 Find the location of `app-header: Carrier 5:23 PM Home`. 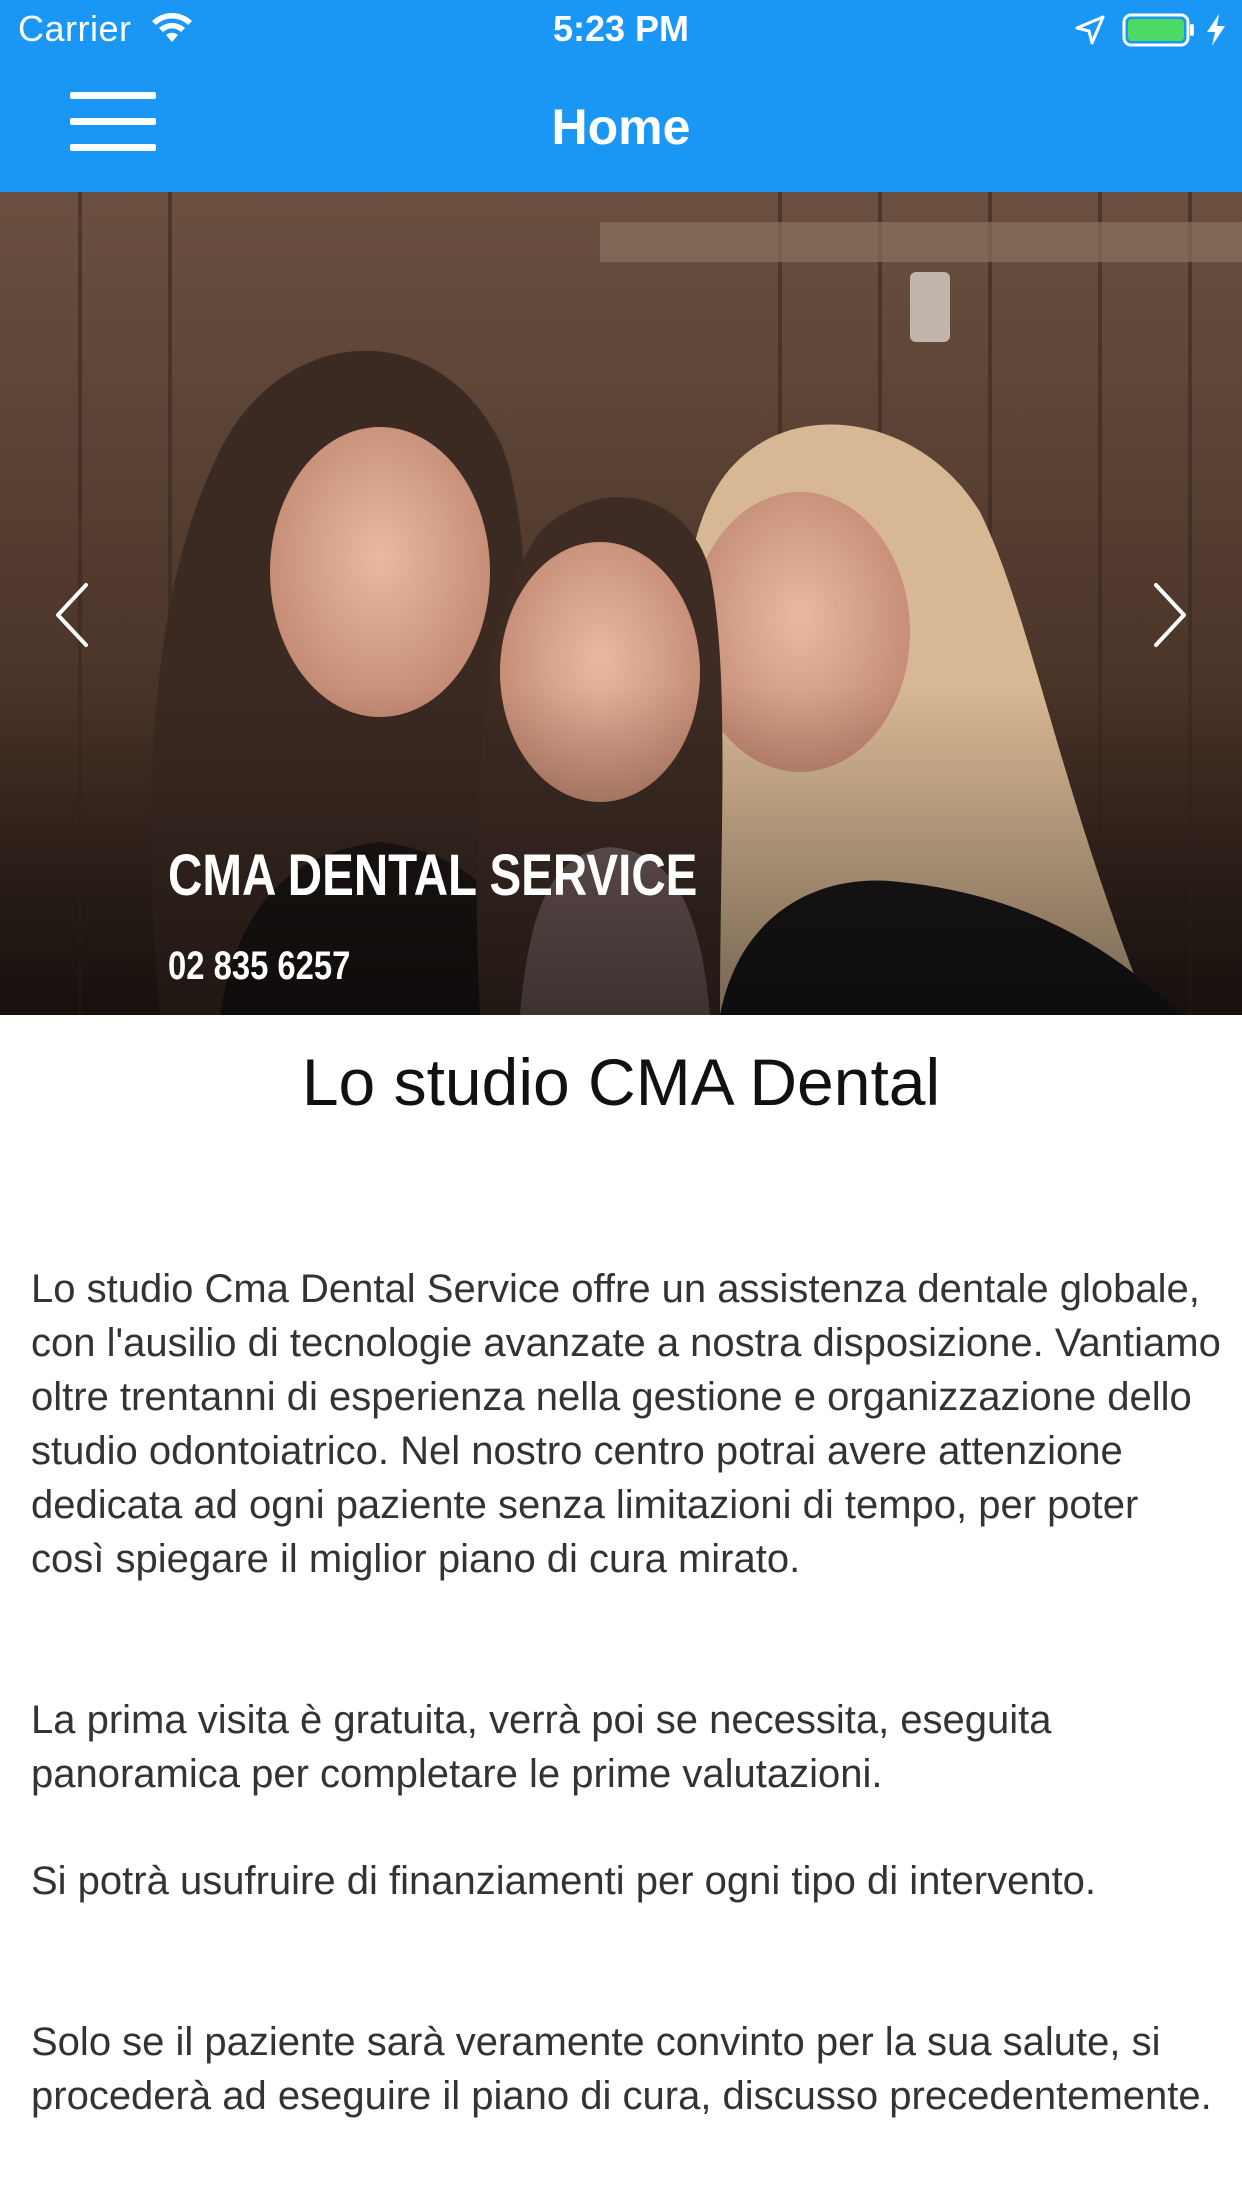

app-header: Carrier 5:23 PM Home is located at coordinates (621, 96).